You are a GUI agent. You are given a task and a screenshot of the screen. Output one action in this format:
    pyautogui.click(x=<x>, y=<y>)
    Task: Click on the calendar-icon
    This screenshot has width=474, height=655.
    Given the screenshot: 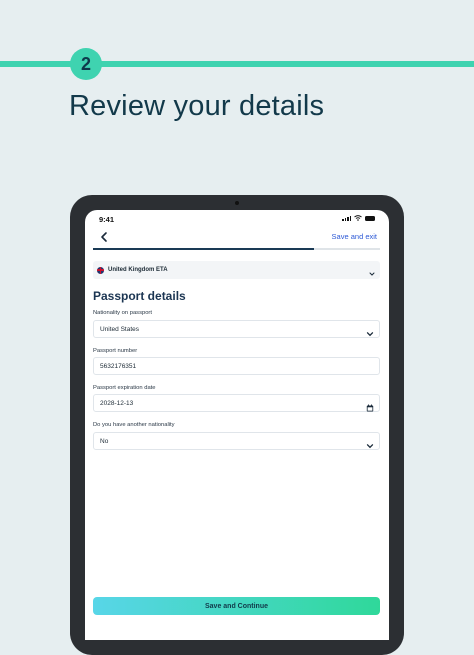 What is the action you would take?
    pyautogui.click(x=370, y=405)
    